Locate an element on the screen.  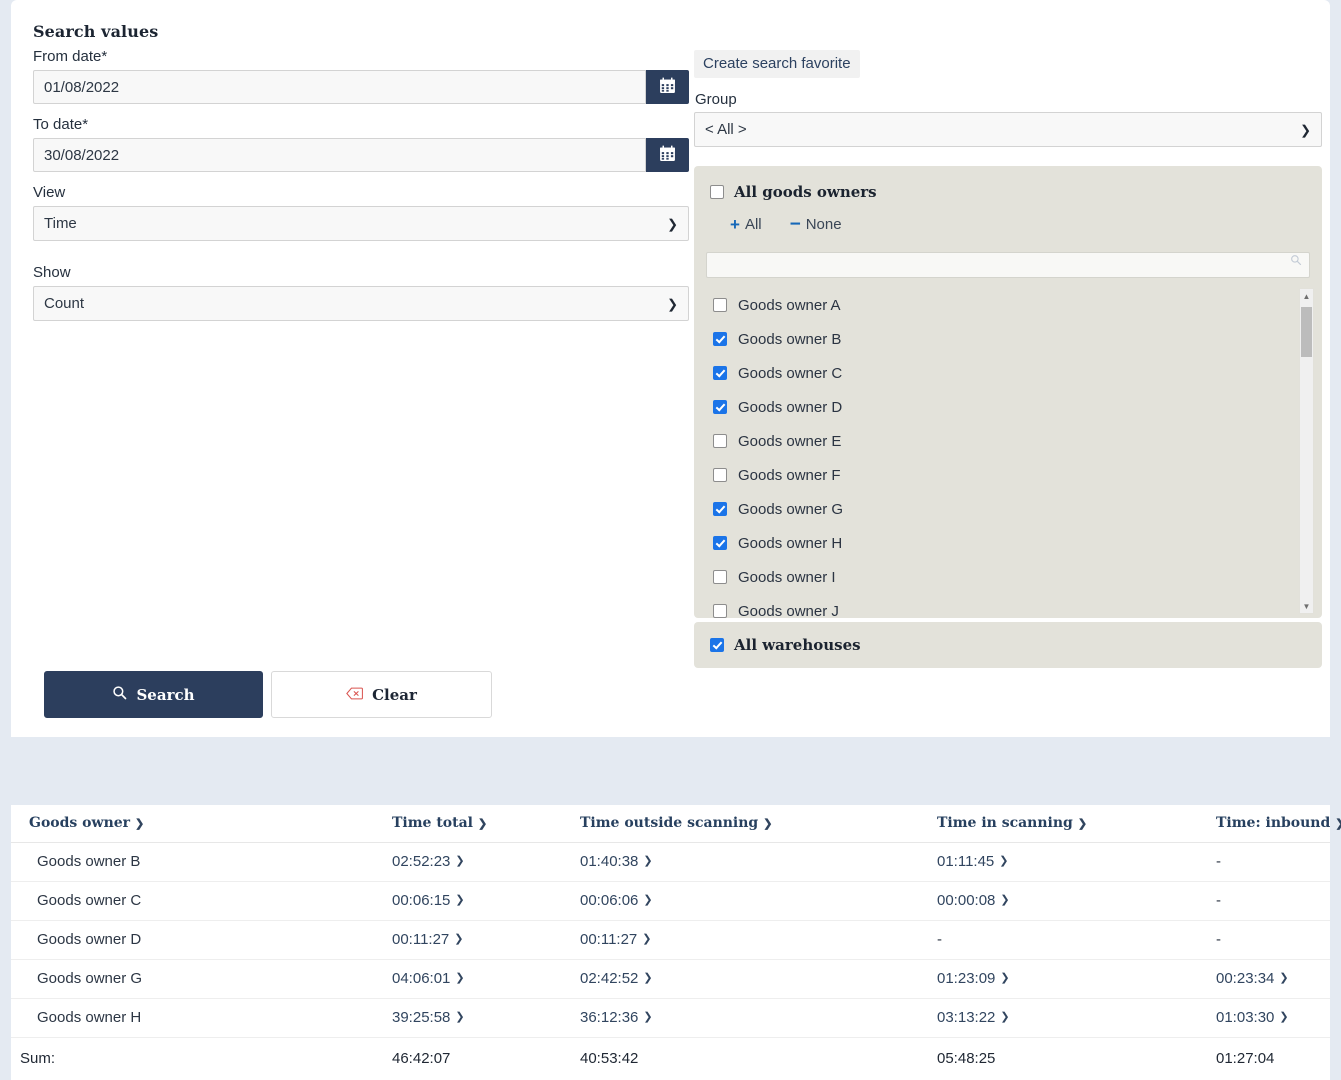
column-header-goods-owner: Goods owner❯ is located at coordinates (201, 824).